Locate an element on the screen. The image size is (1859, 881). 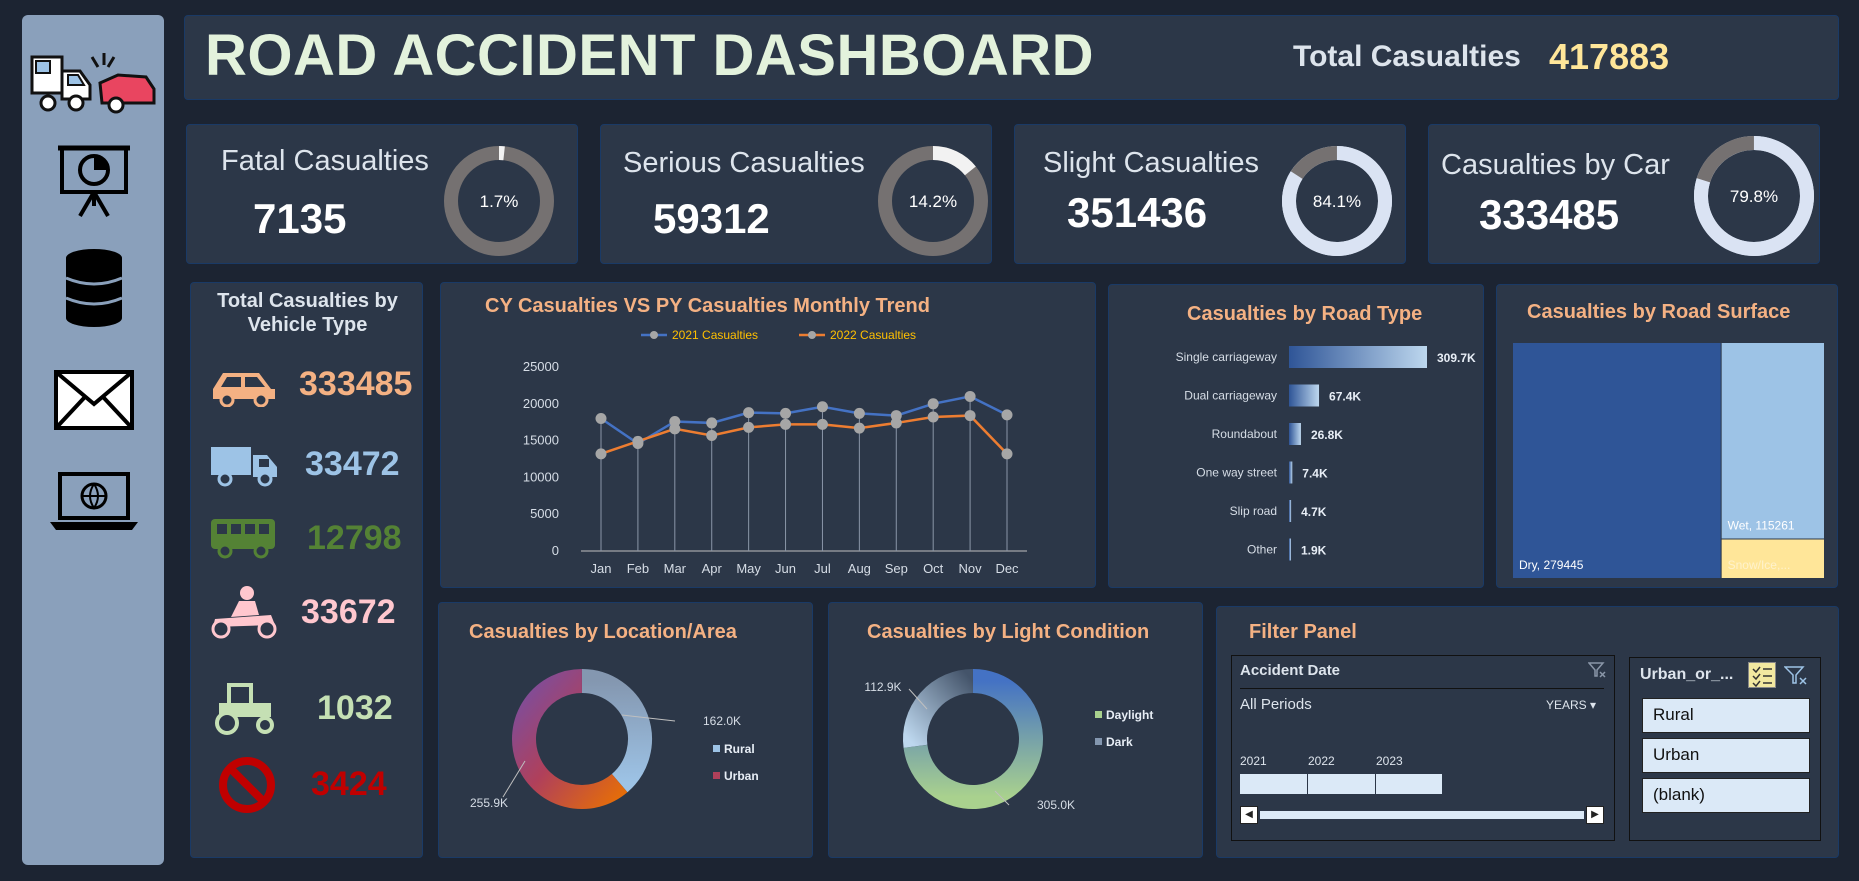
kpi-label: Slight Casualties is located at coordinates (1151, 163).